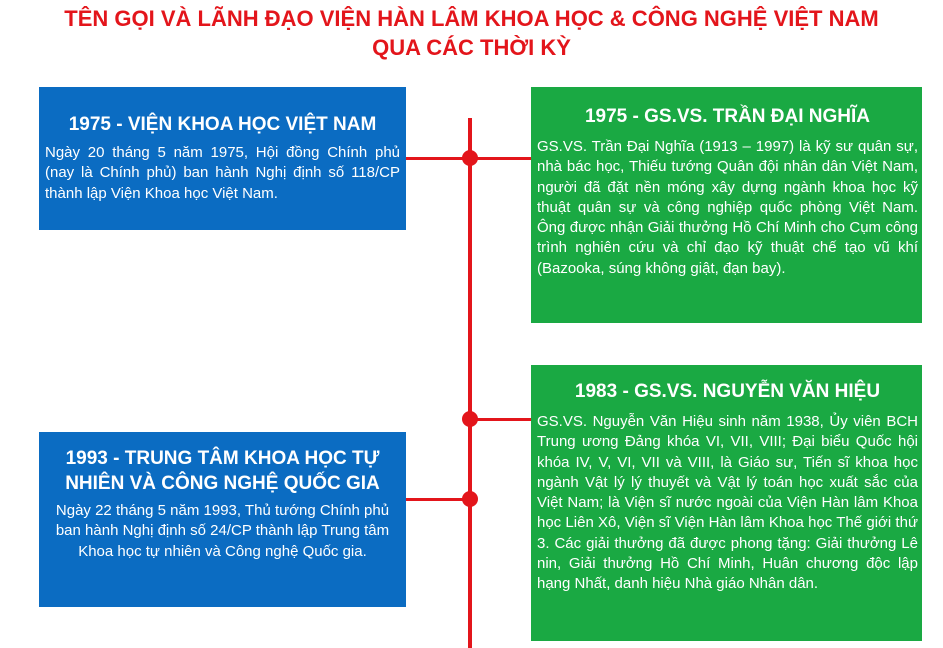 This screenshot has height=648, width=943. Describe the element at coordinates (727, 116) in the screenshot. I see `card-heading: 1975 - GS.VS. TRẦN ĐẠI NGHĨA` at that location.